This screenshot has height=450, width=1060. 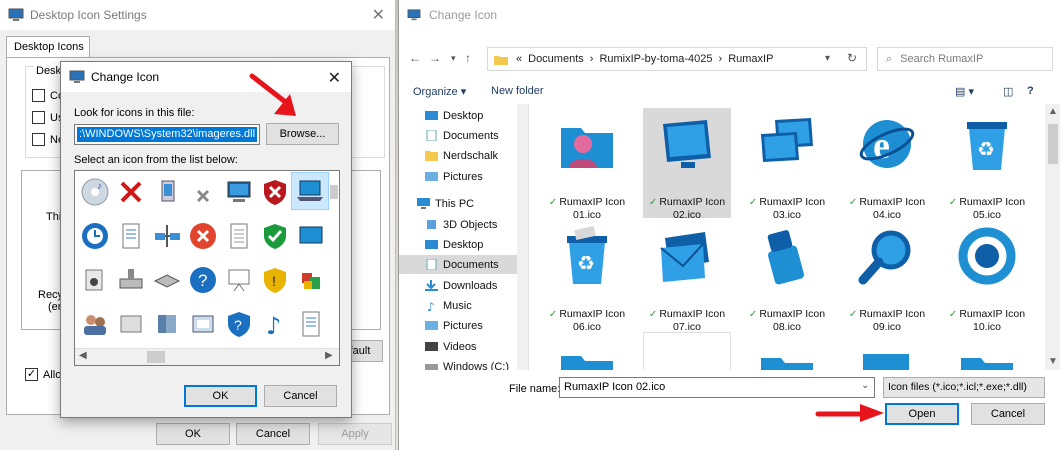 What do you see at coordinates (95, 192) in the screenshot?
I see `cd-audio-icon: ♪` at bounding box center [95, 192].